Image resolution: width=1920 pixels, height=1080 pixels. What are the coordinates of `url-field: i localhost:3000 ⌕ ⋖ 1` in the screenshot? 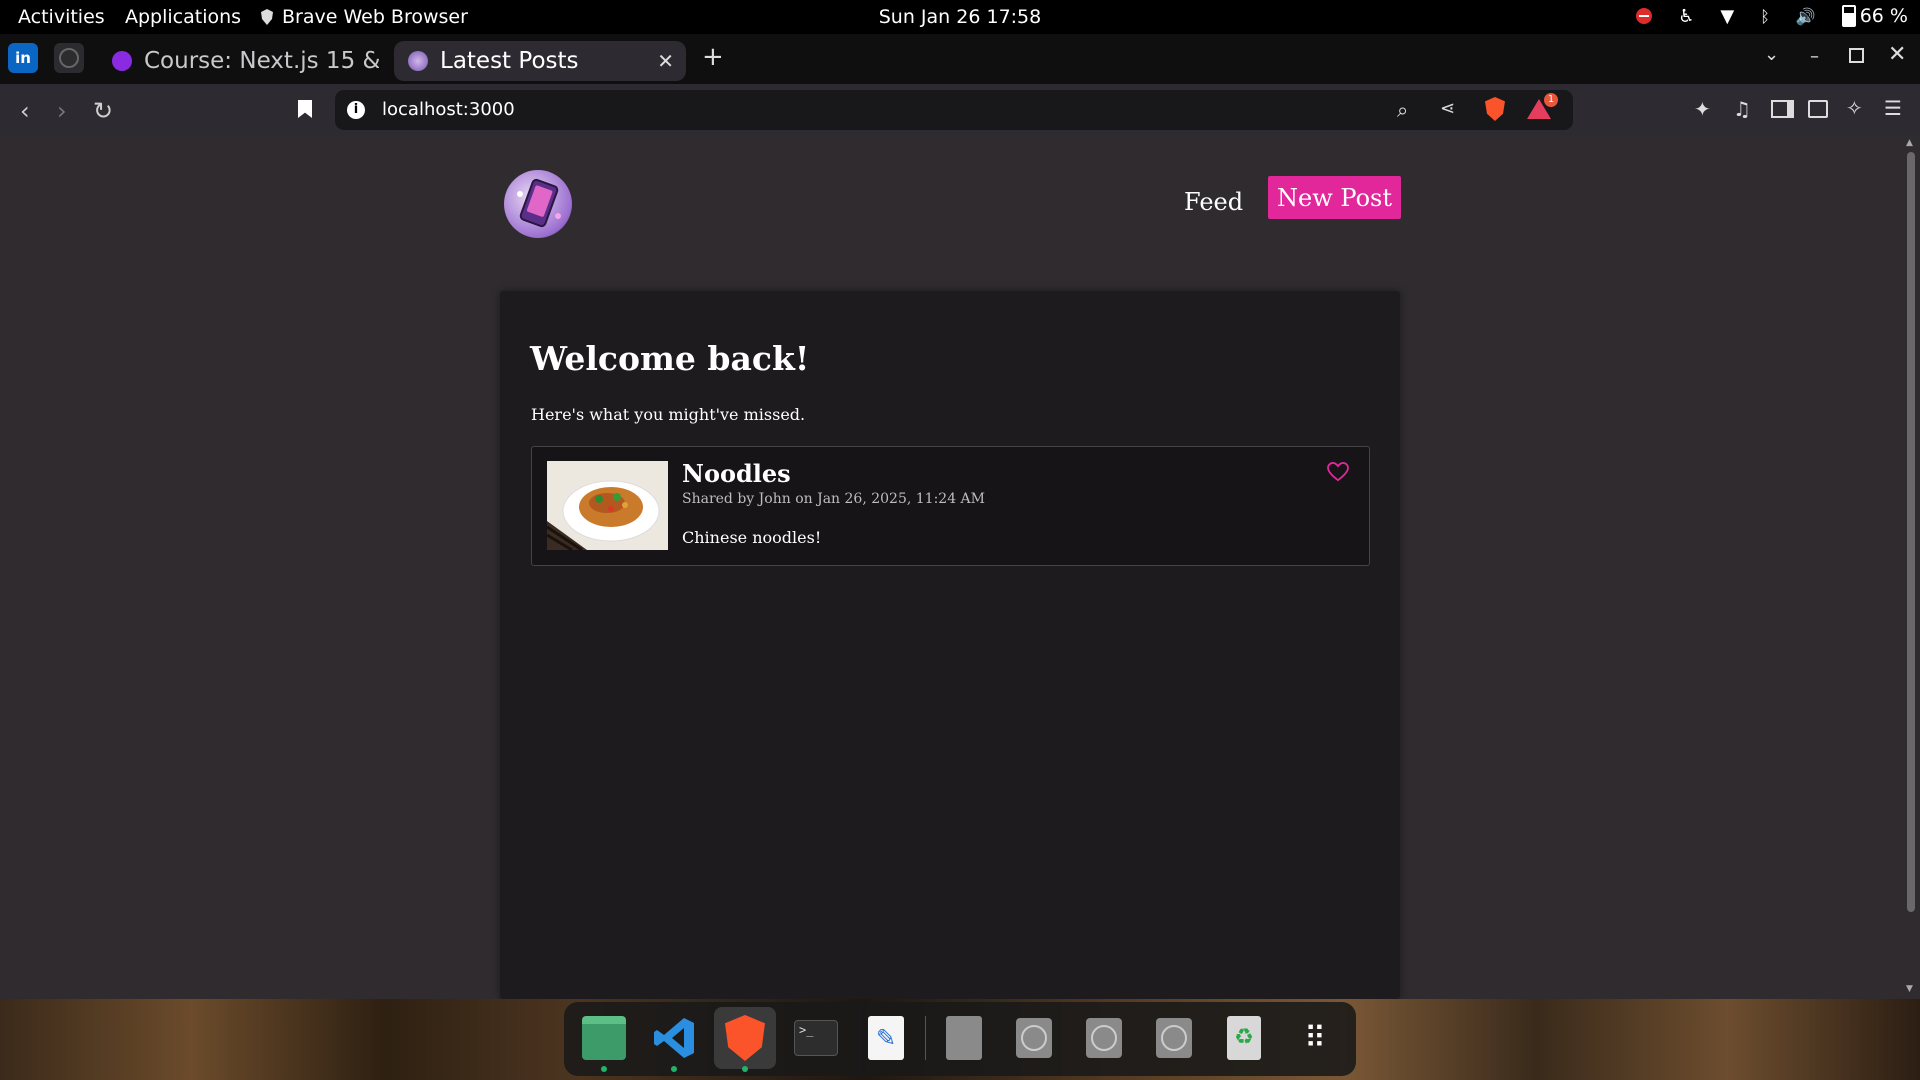 It's located at (954, 110).